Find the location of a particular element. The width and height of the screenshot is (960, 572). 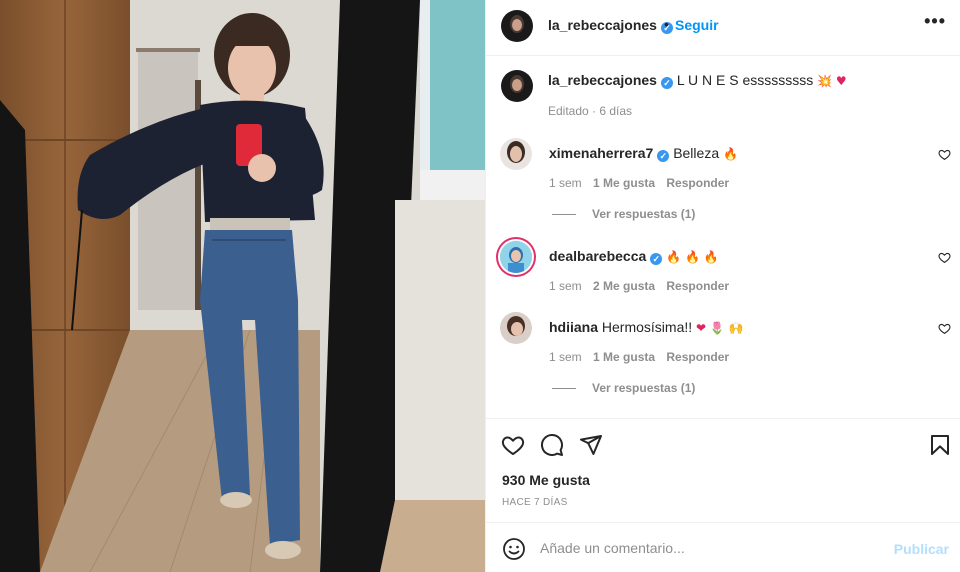

caption-text: L U N E S esssssssss is located at coordinates (745, 80).